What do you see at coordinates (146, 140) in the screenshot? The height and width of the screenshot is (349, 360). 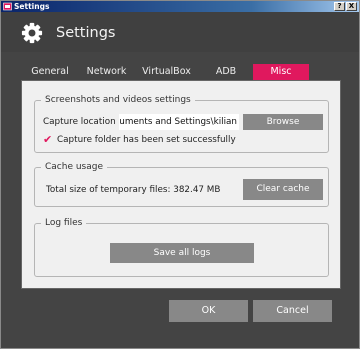 I see `capture-success-message: Capture folder has been set successfully` at bounding box center [146, 140].